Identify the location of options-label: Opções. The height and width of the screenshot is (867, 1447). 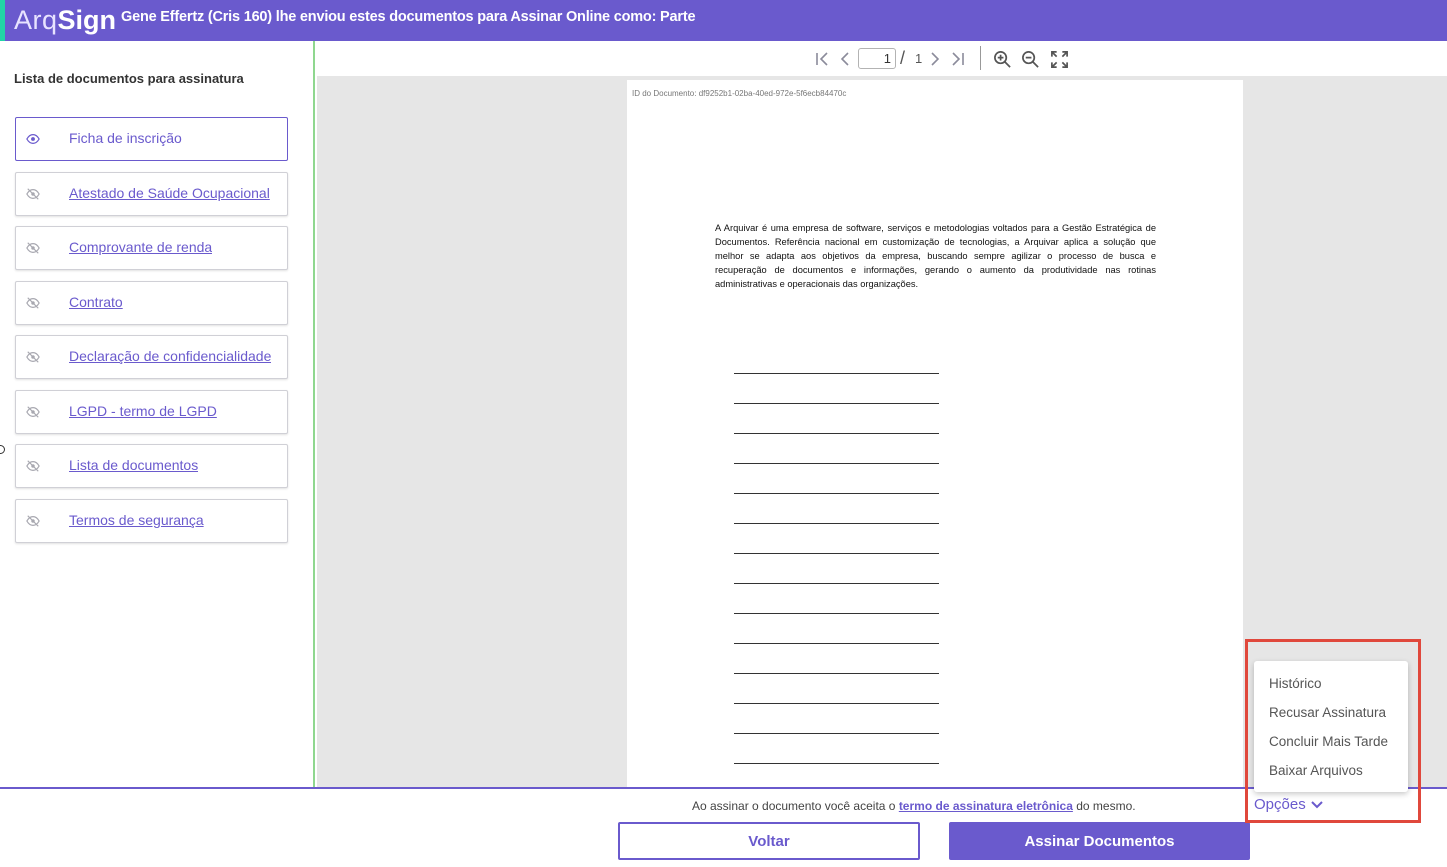
(1280, 804).